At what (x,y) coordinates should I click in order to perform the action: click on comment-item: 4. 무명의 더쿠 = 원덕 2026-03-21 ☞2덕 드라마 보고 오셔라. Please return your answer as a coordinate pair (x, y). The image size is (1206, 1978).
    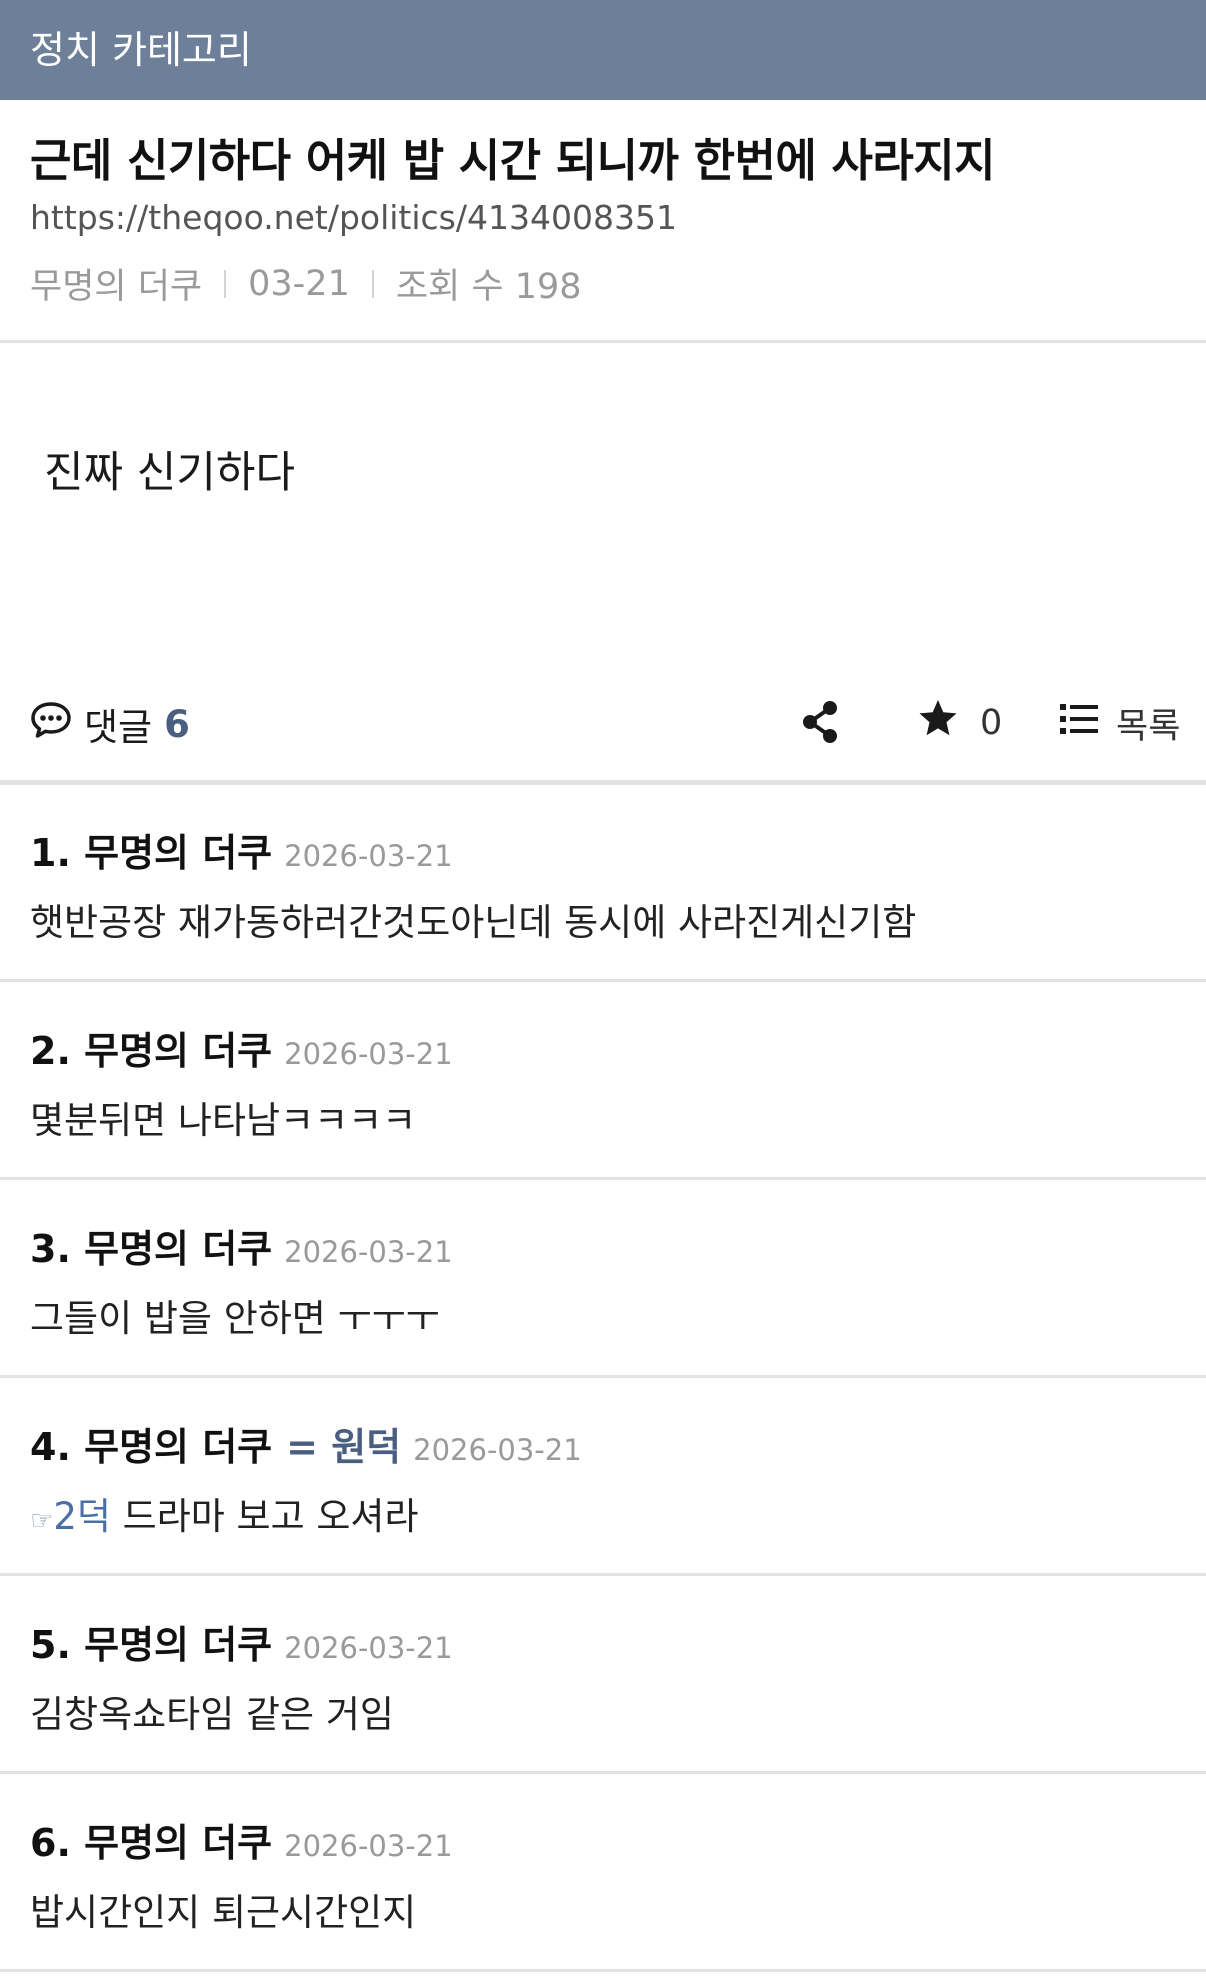
    Looking at the image, I should click on (603, 1477).